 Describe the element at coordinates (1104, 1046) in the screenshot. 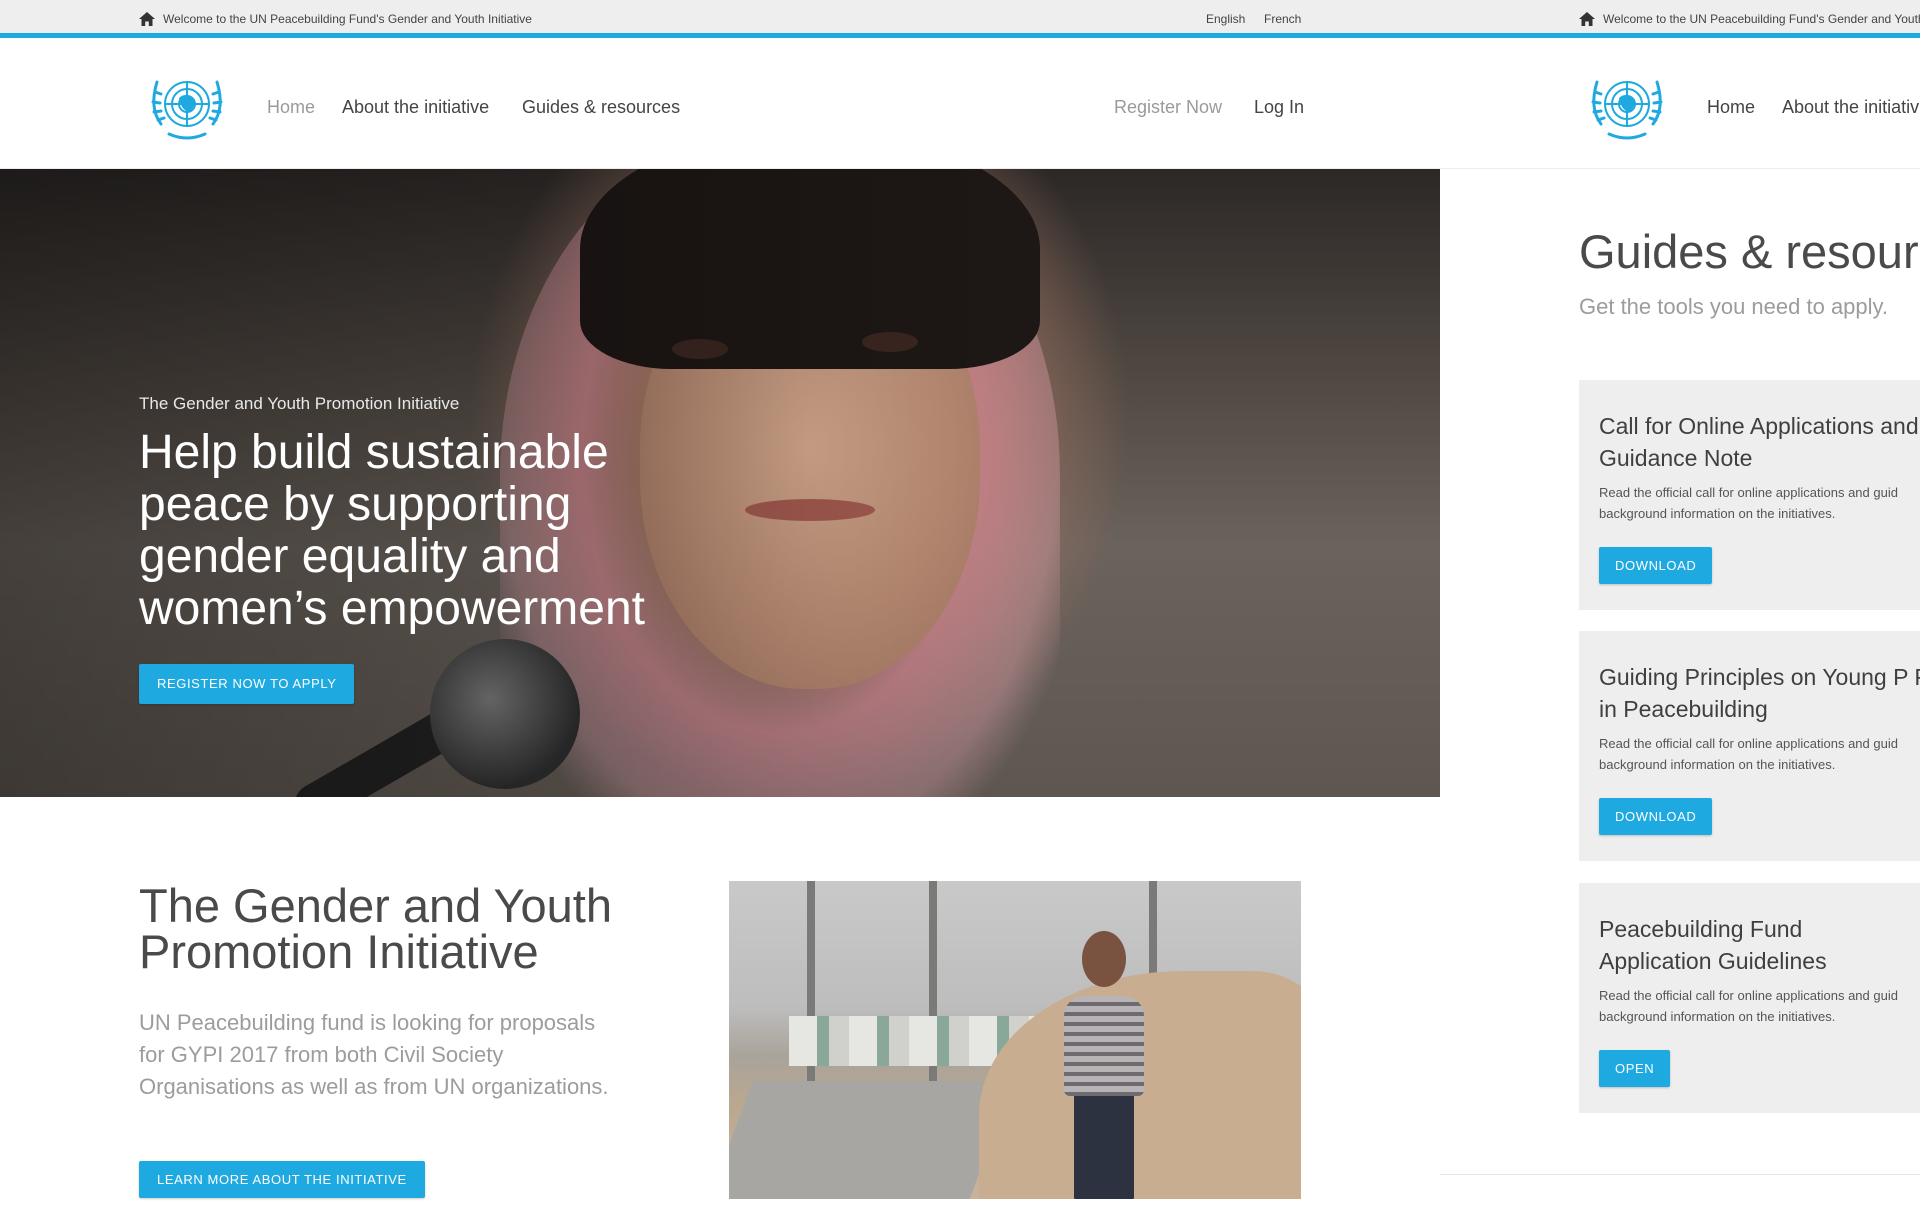

I see `photo-child-sweater` at that location.